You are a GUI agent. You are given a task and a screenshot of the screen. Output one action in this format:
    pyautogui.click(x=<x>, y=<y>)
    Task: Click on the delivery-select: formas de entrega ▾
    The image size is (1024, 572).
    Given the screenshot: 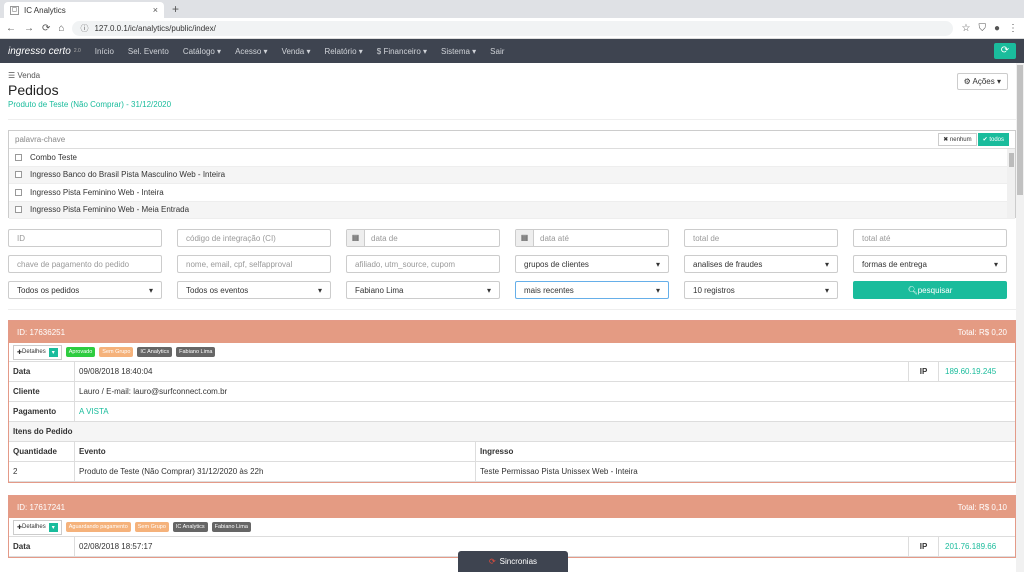 What is the action you would take?
    pyautogui.click(x=930, y=264)
    